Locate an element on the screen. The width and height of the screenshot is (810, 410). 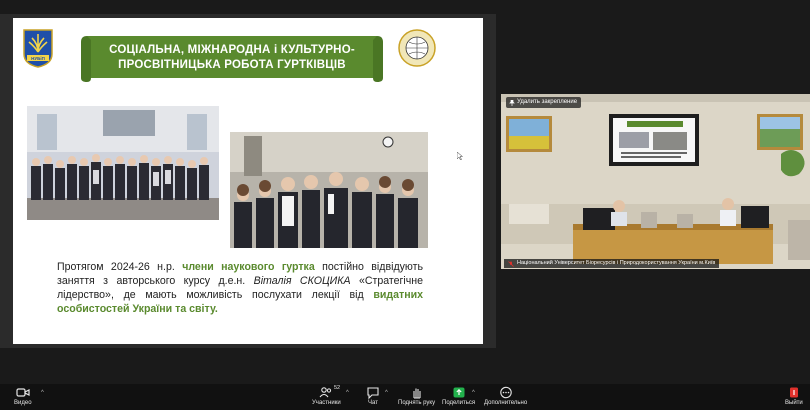
group-photo-with-speaker is located at coordinates (329, 190).